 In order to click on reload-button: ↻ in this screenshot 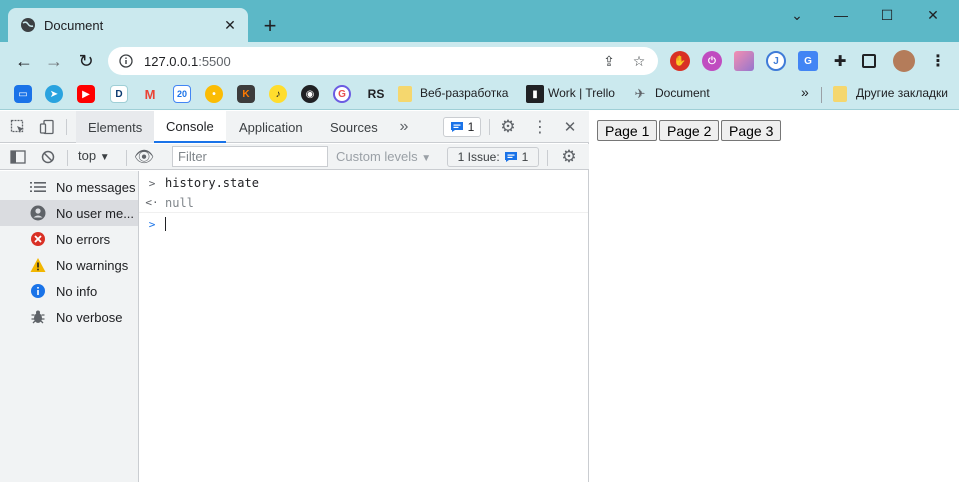, I will do `click(86, 61)`.